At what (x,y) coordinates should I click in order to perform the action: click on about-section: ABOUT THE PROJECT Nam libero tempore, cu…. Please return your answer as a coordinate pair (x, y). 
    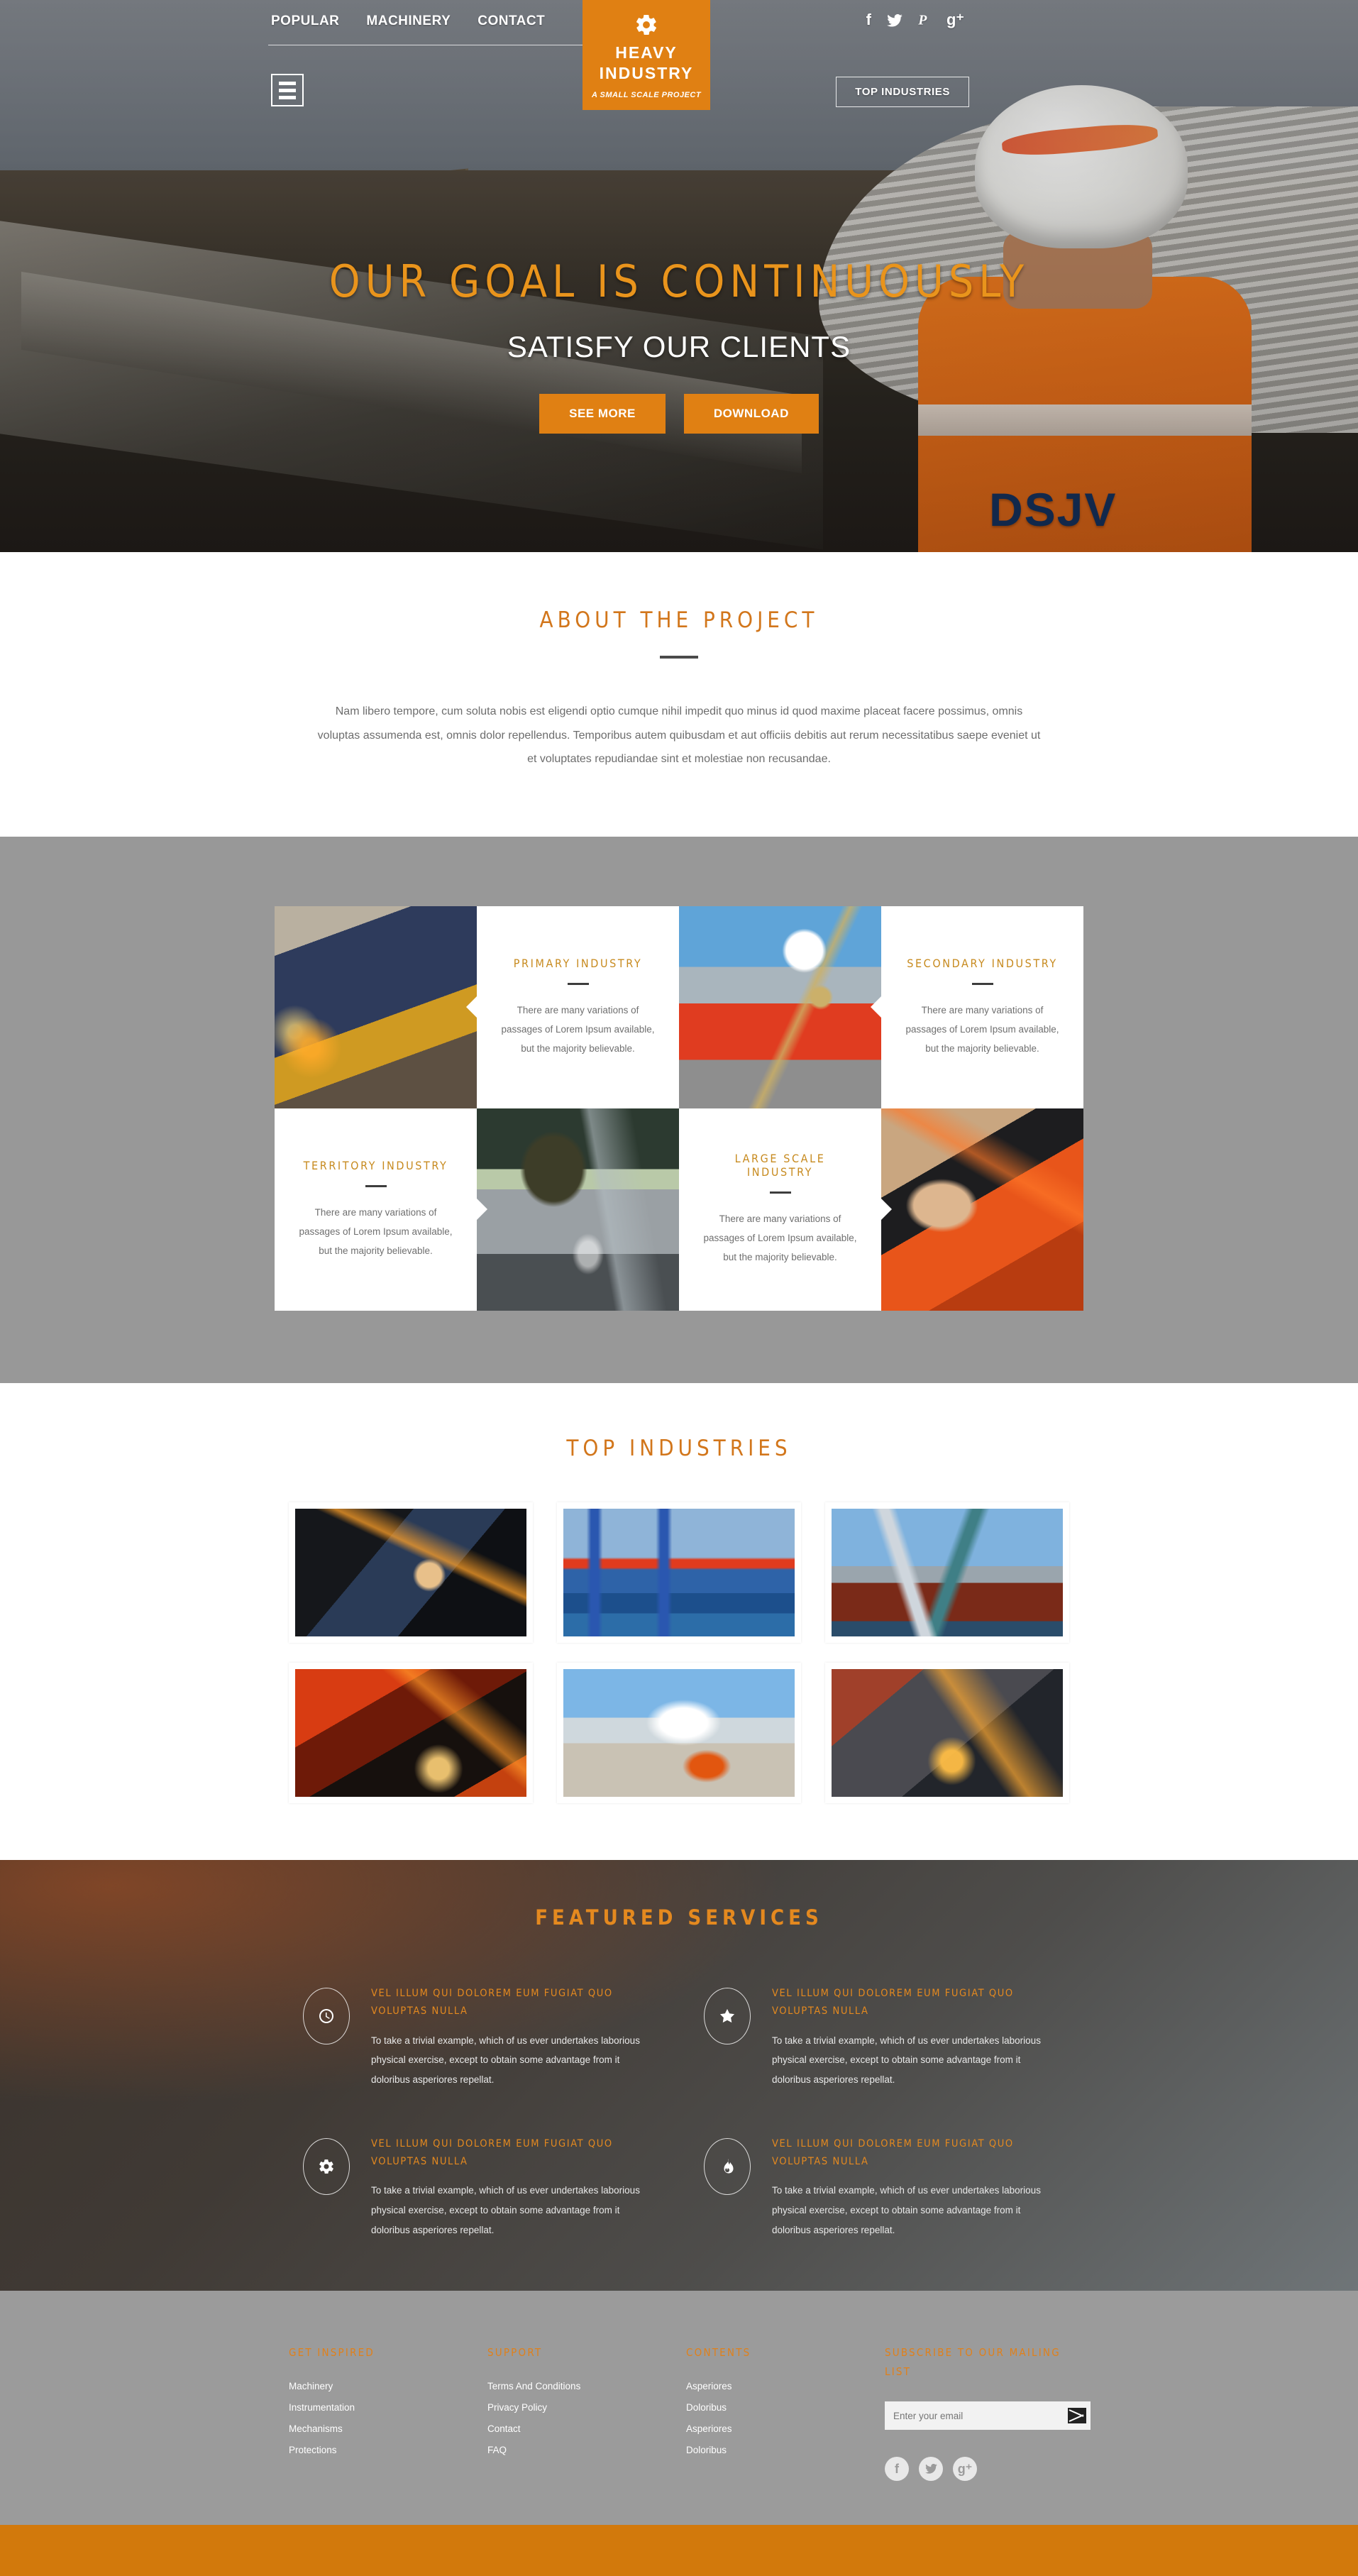
    Looking at the image, I should click on (679, 694).